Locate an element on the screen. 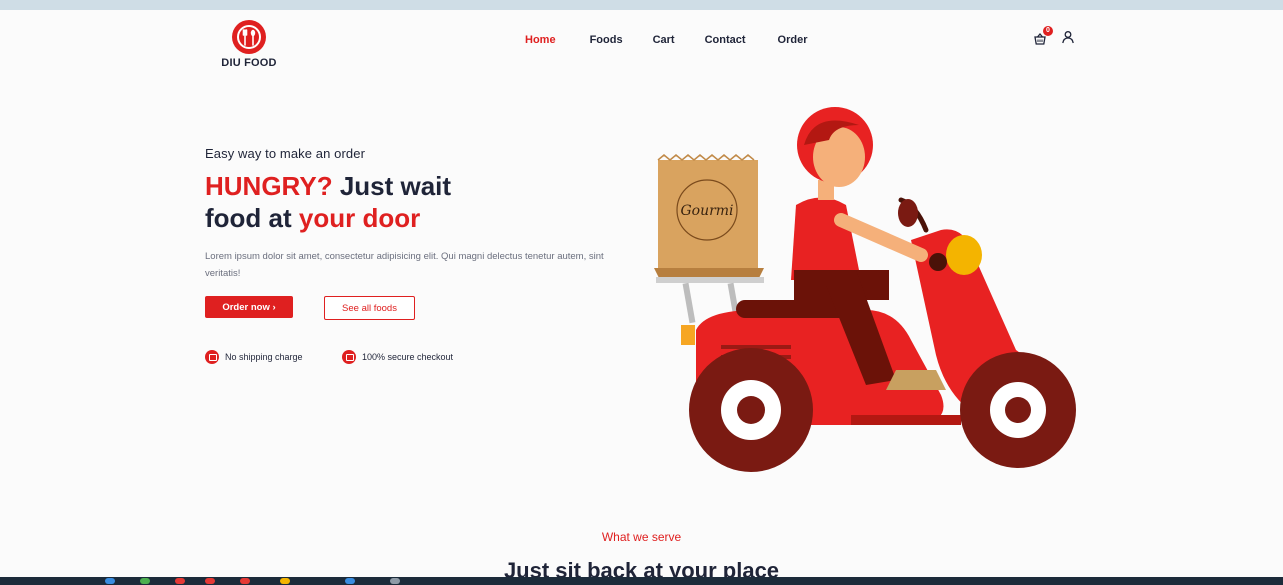 This screenshot has width=1283, height=585. bag-brand-text: Gourmi is located at coordinates (706, 211).